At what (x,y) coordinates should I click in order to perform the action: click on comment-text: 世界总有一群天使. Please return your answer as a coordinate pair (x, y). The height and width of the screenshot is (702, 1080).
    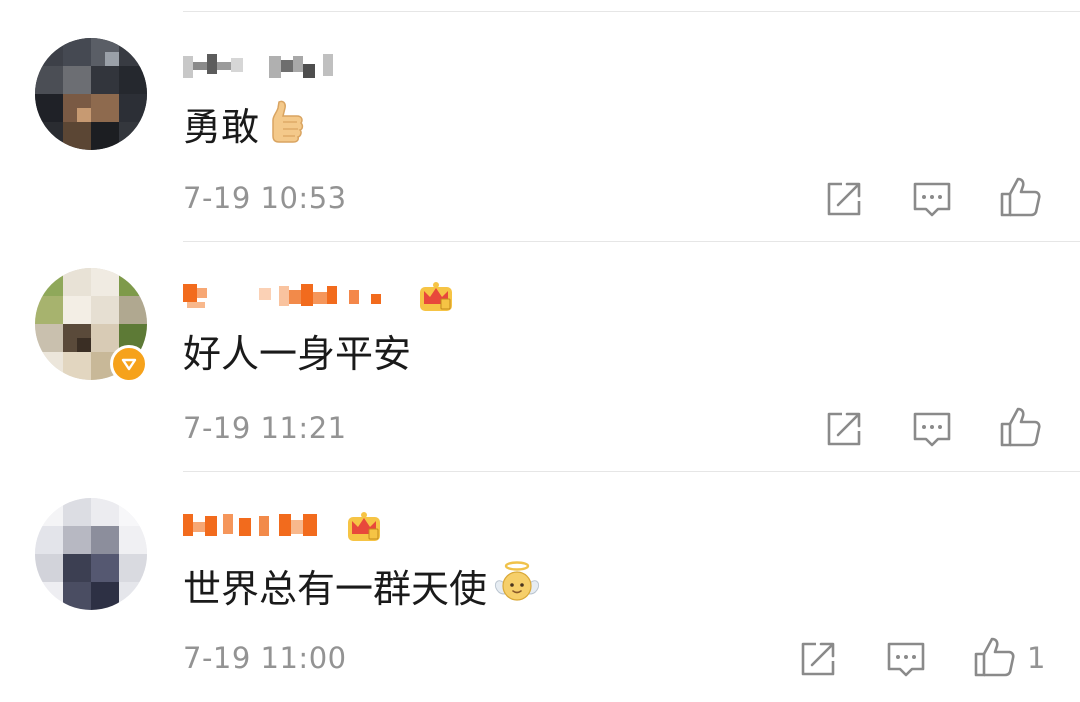
    Looking at the image, I should click on (335, 588).